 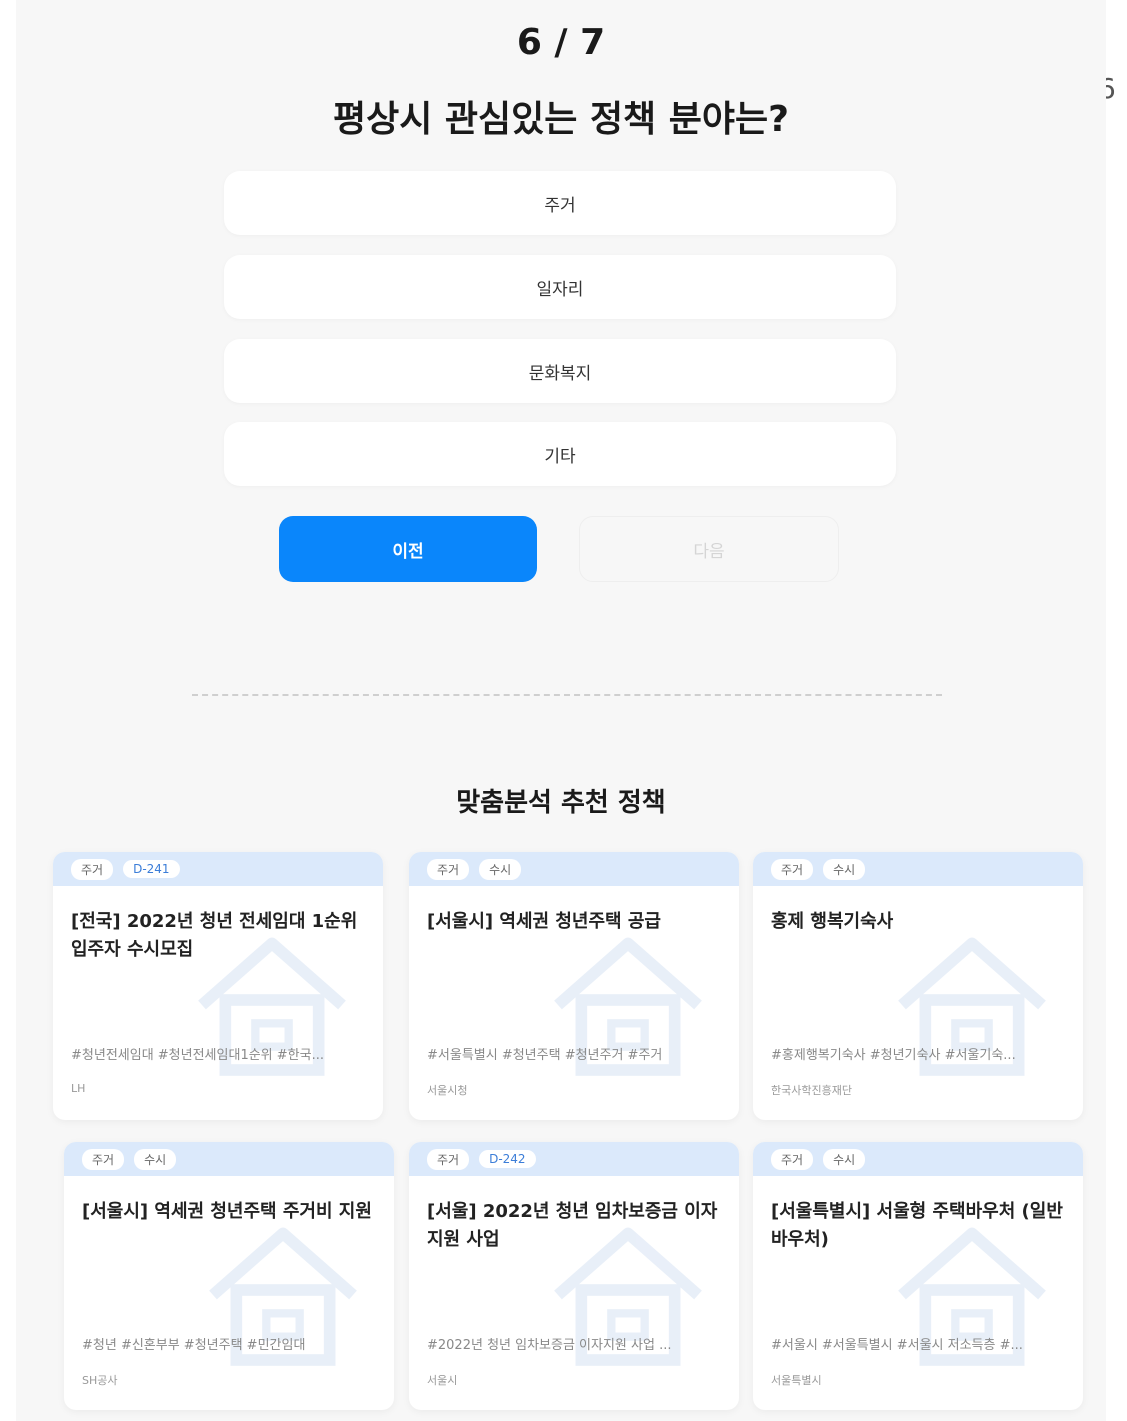 What do you see at coordinates (560, 287) in the screenshot?
I see `option-jobs: 일자리` at bounding box center [560, 287].